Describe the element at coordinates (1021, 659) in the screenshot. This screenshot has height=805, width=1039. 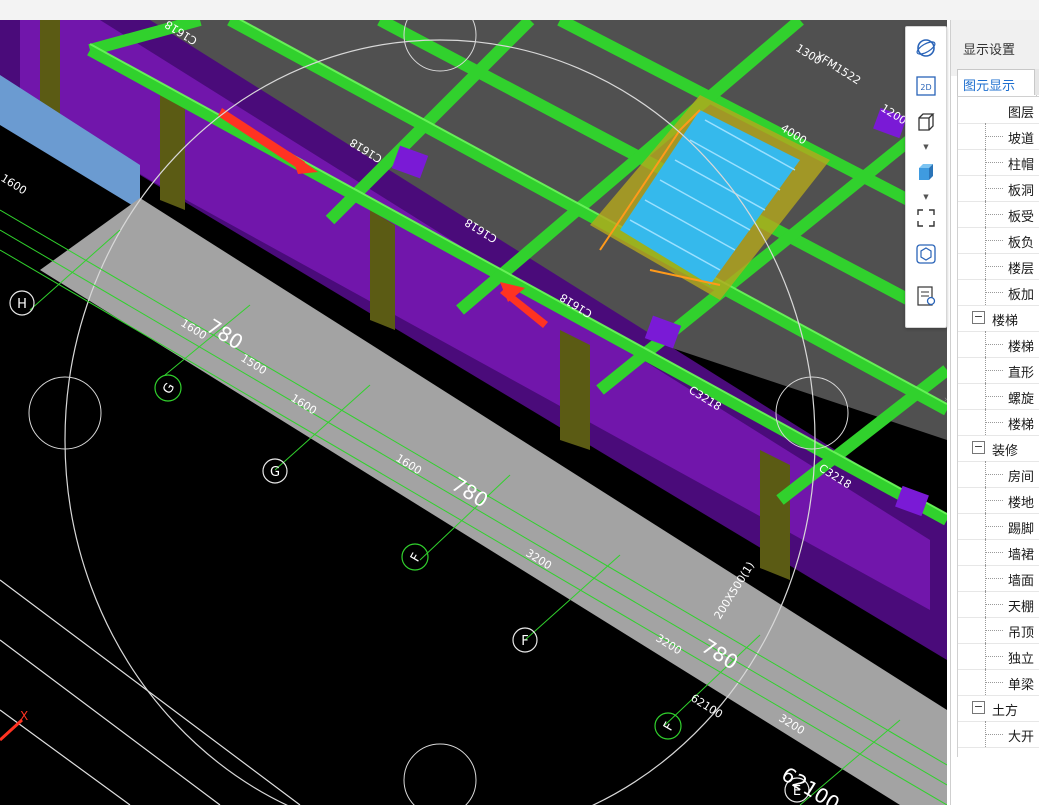
I see `tree-item-label: 独立` at that location.